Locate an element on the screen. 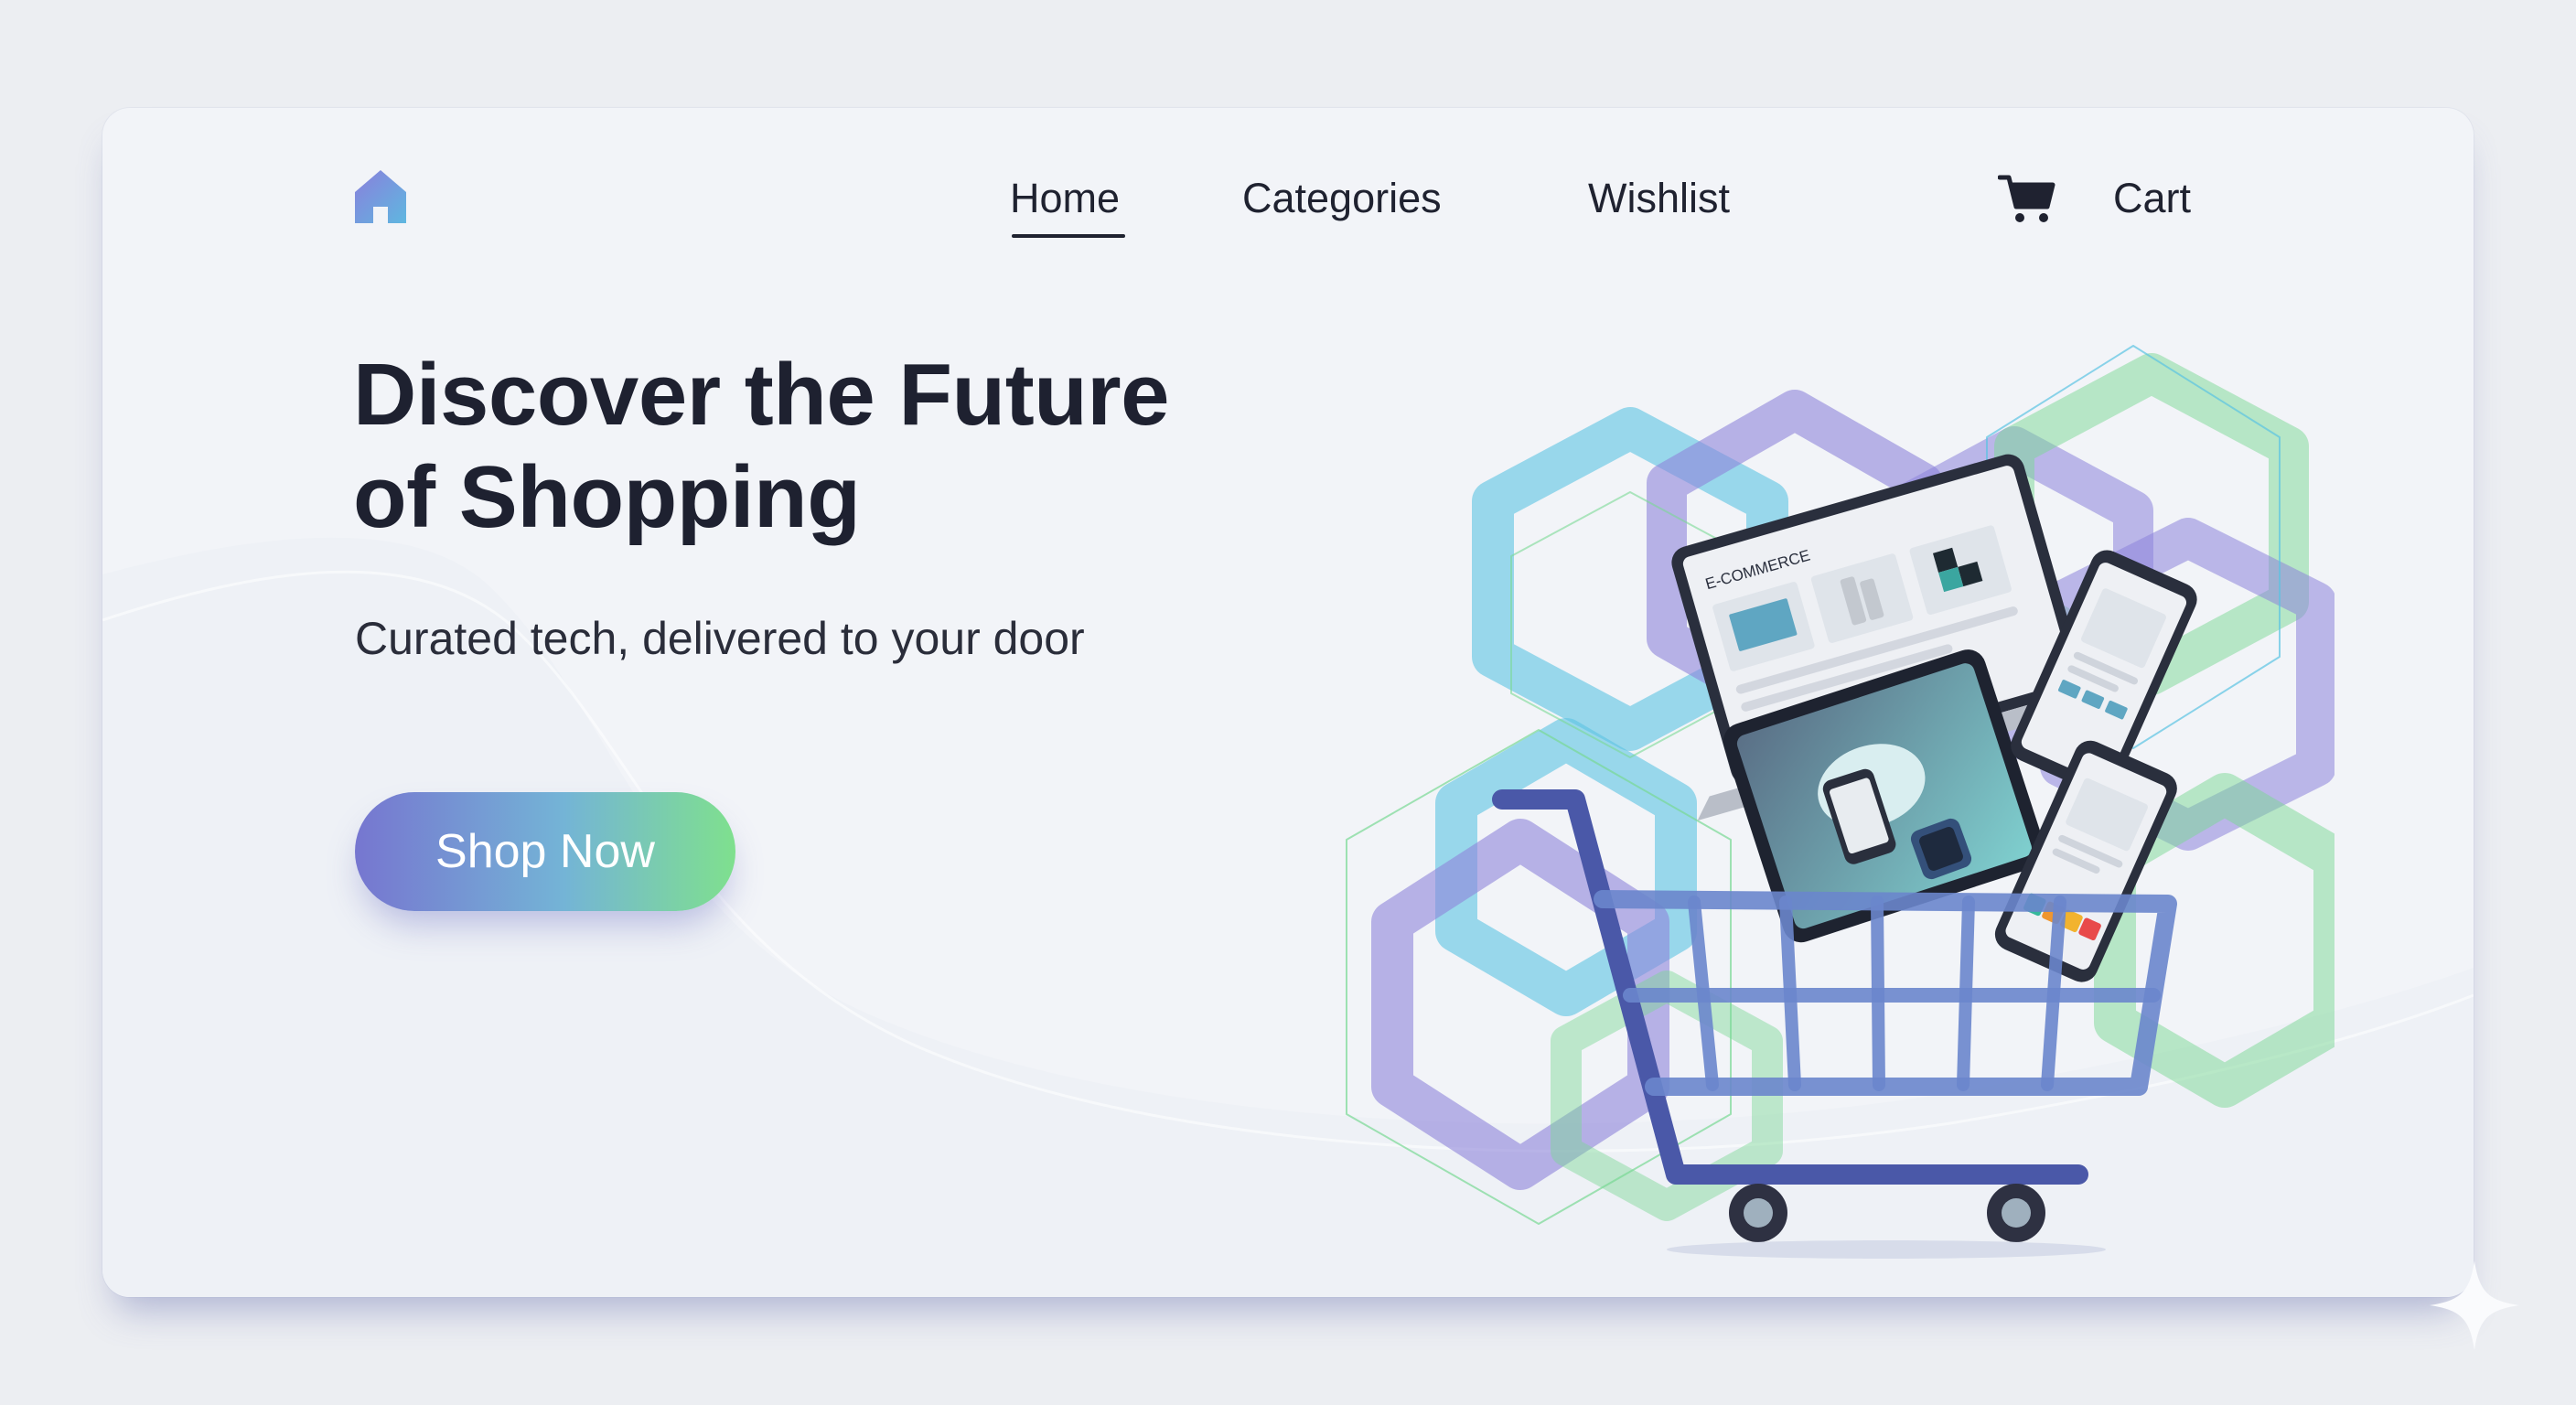  nav-item-cart: Cart is located at coordinates (2152, 198).